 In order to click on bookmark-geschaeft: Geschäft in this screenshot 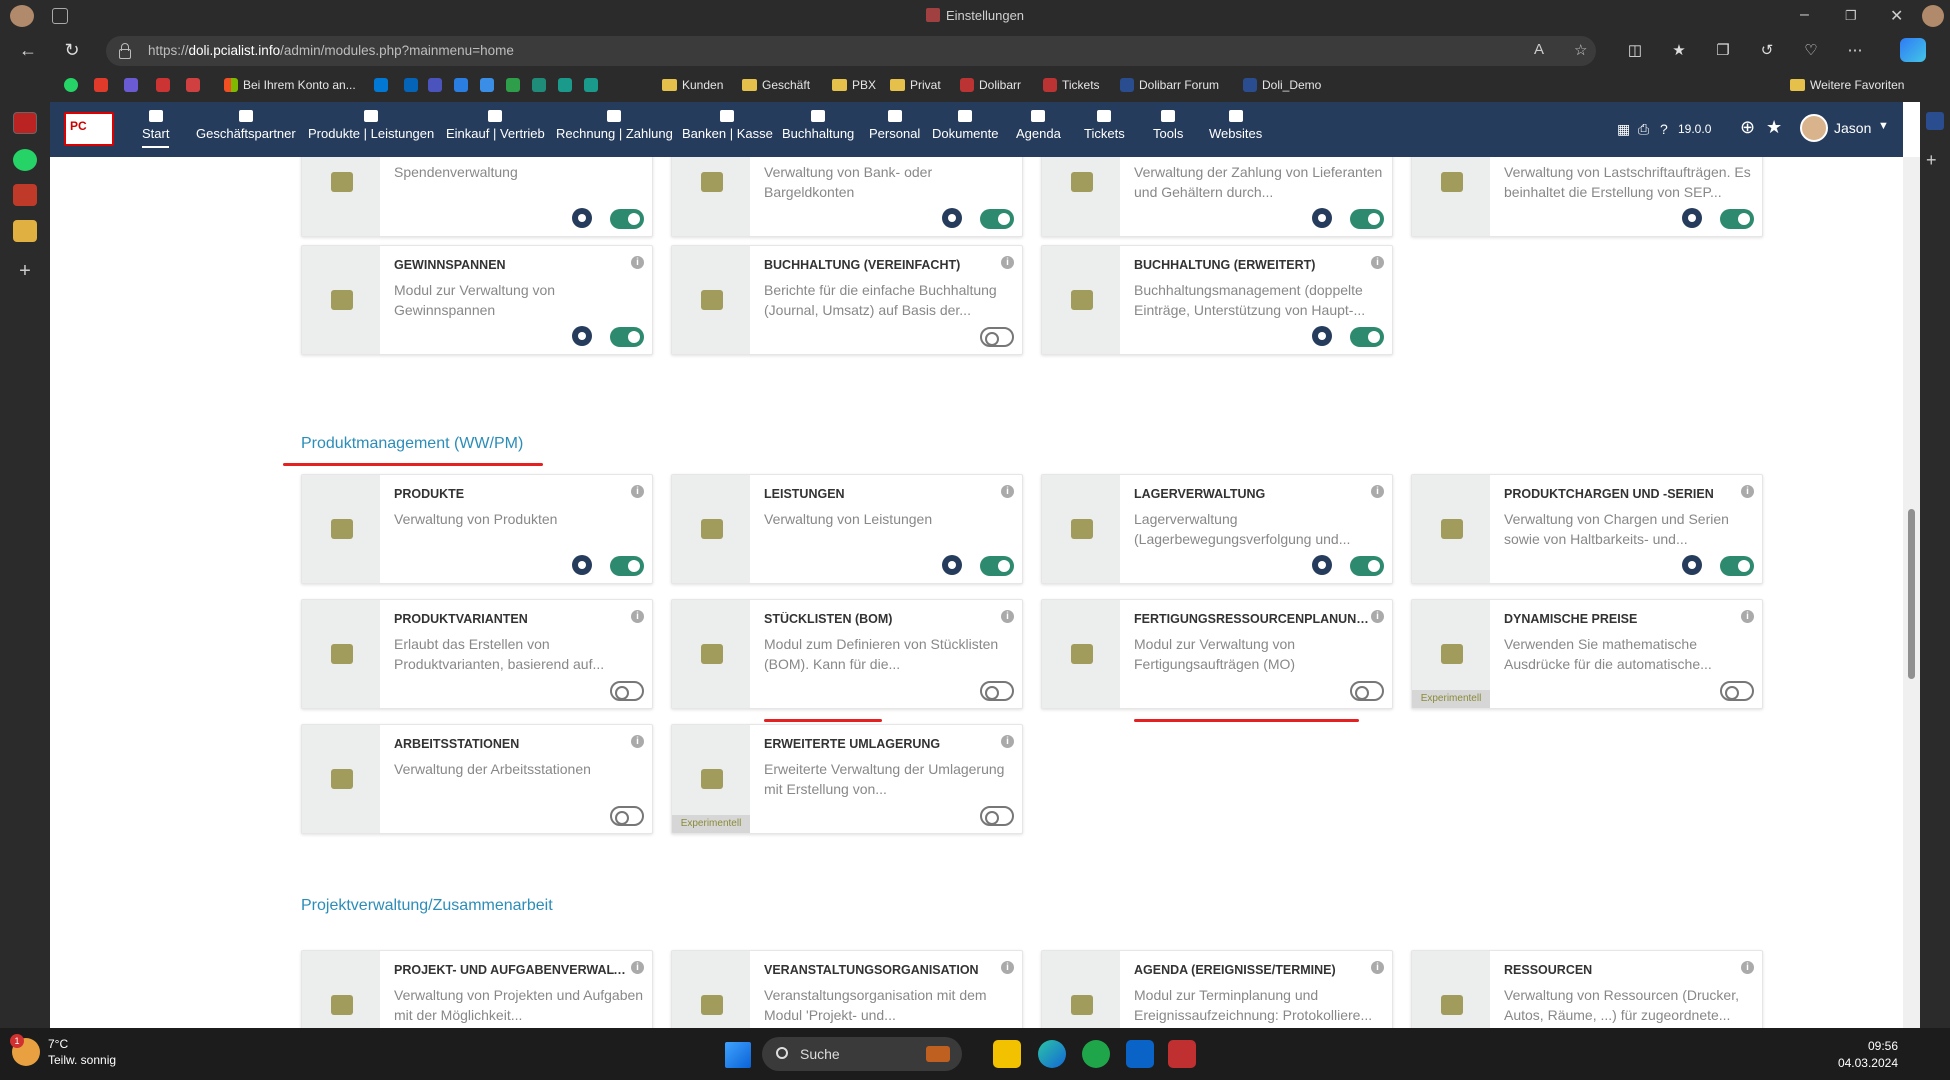, I will do `click(776, 85)`.